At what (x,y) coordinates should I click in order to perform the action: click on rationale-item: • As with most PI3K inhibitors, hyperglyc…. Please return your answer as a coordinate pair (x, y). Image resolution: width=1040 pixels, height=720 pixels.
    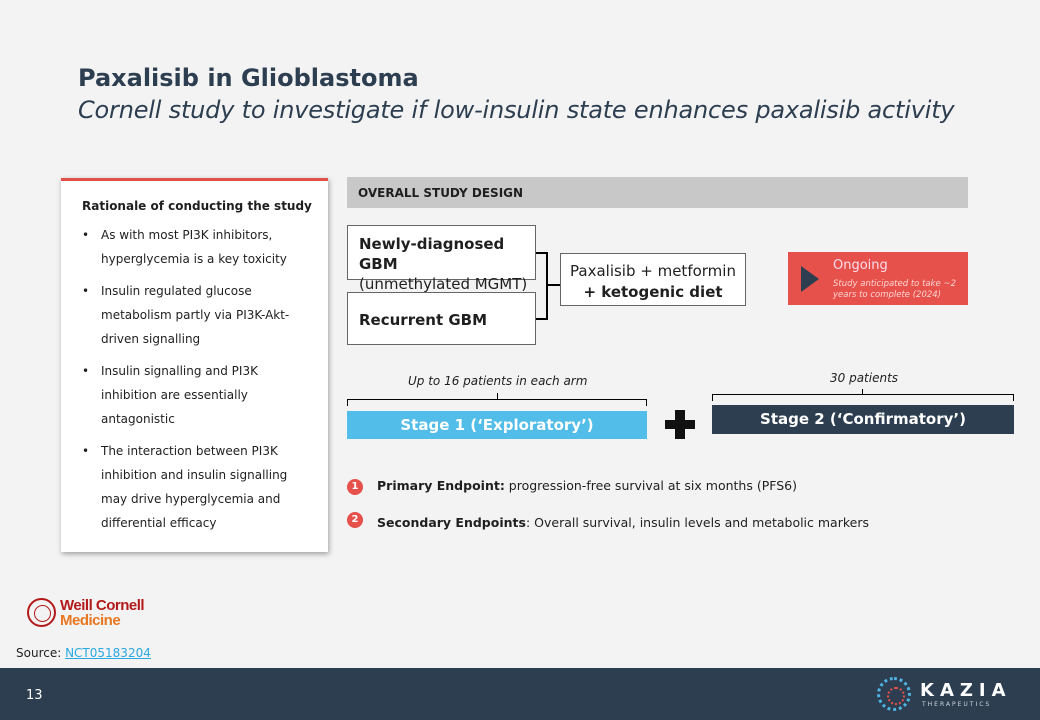
    Looking at the image, I should click on (199, 247).